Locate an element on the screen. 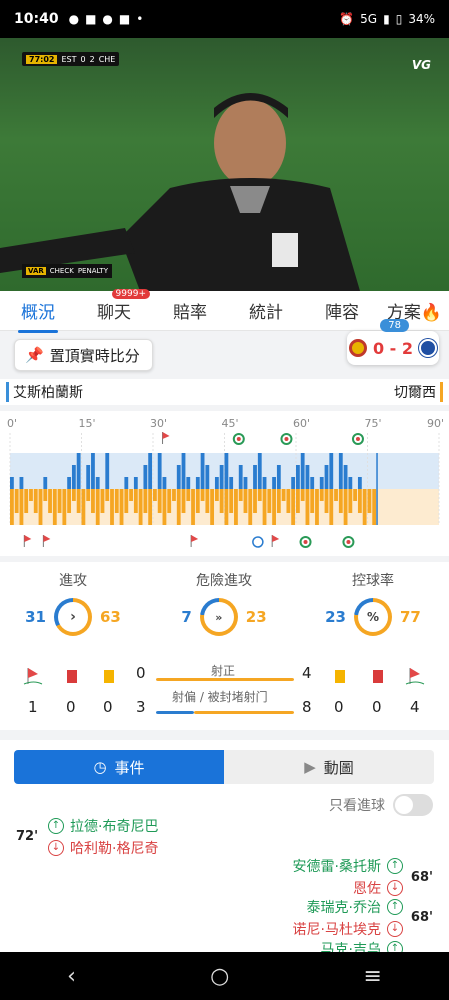  sub-out-player: 诺尼·马杜埃克 is located at coordinates (336, 930).